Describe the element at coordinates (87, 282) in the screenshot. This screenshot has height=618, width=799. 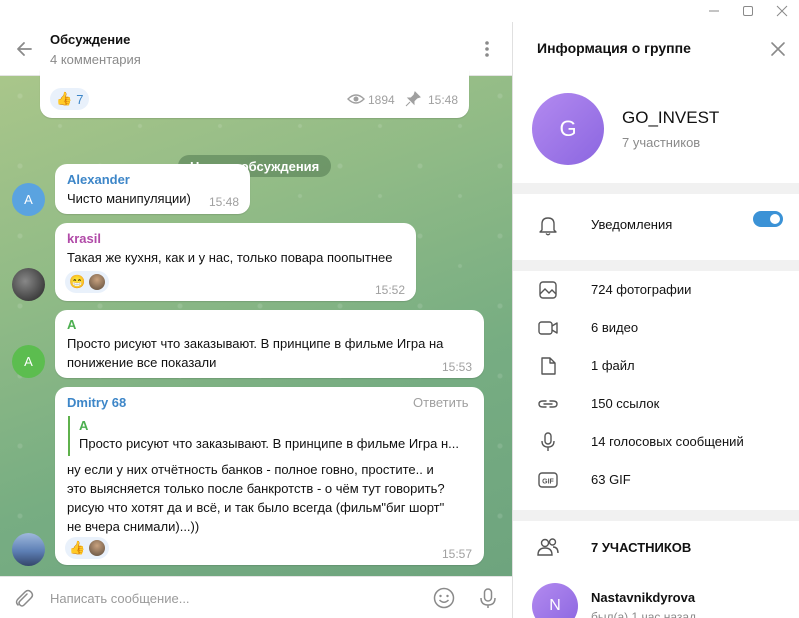
I see `reaction-grin: 😁` at that location.